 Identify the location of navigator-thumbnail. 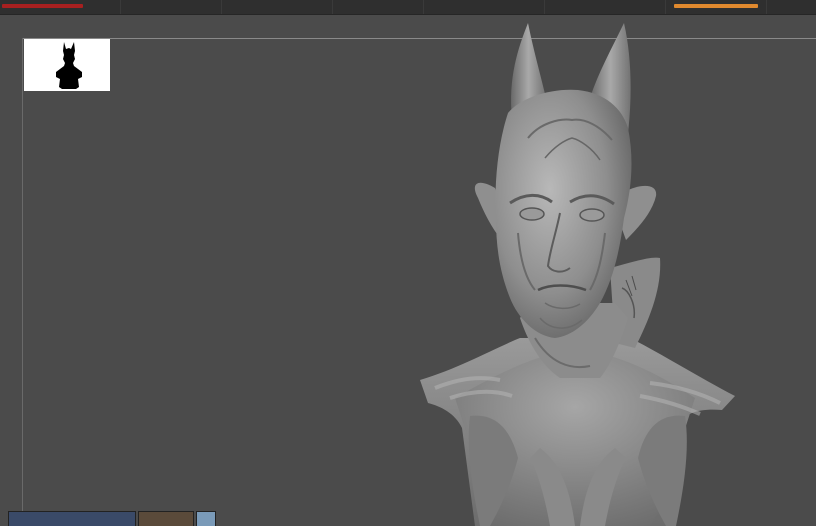
(67, 65).